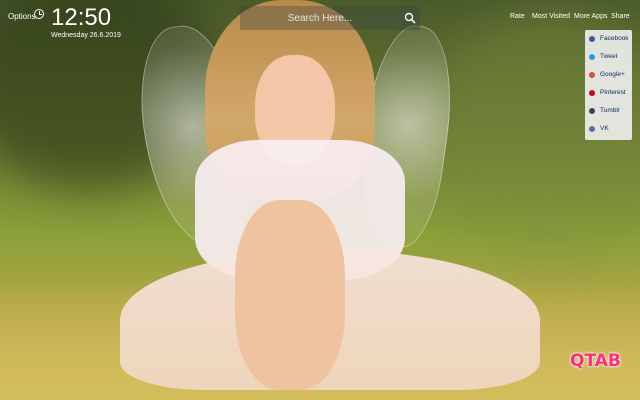 The height and width of the screenshot is (400, 640). What do you see at coordinates (604, 128) in the screenshot?
I see `share-item-label: VK` at bounding box center [604, 128].